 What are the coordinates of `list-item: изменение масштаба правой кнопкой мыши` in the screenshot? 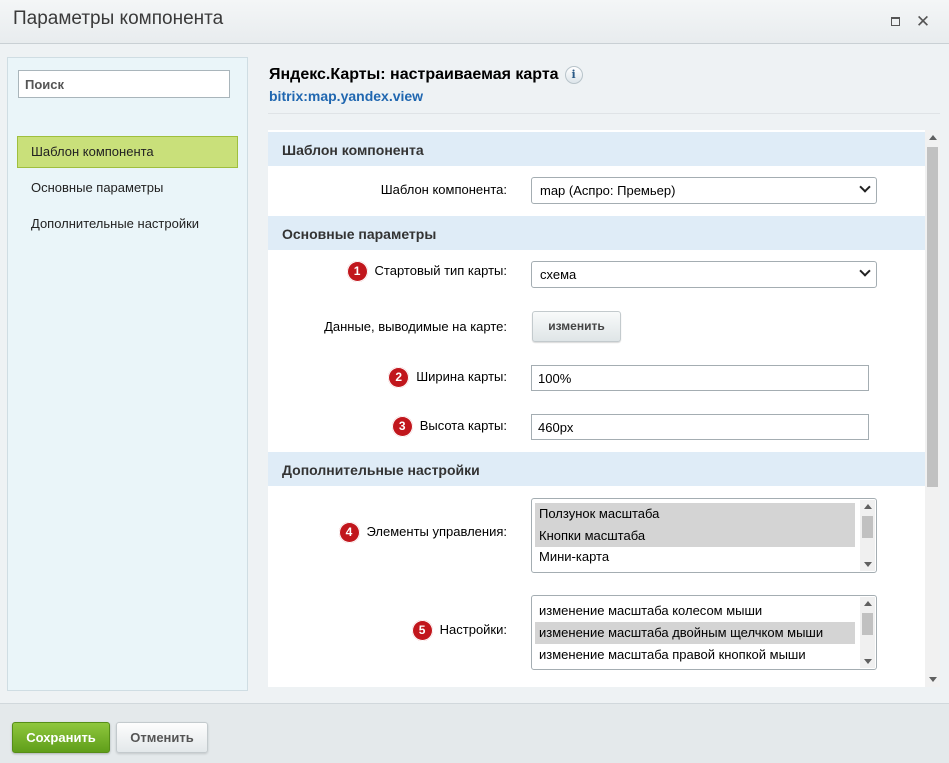 It's located at (695, 655).